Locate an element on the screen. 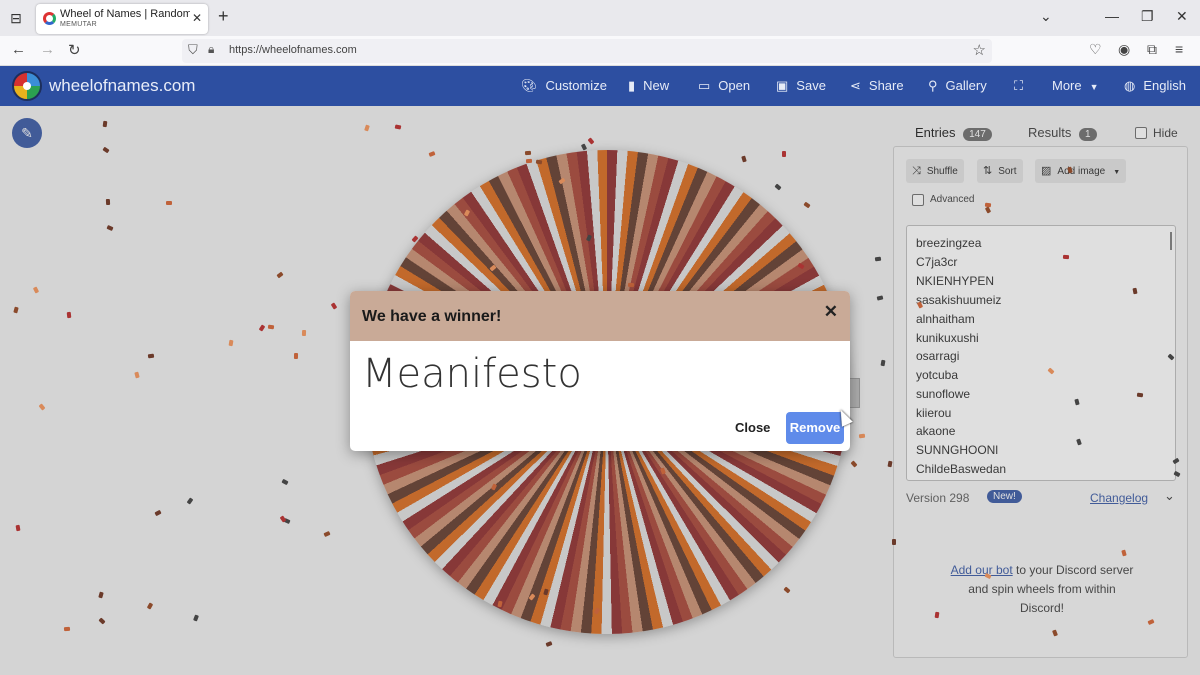 This screenshot has height=675, width=1200. hide-checkbox is located at coordinates (1141, 133).